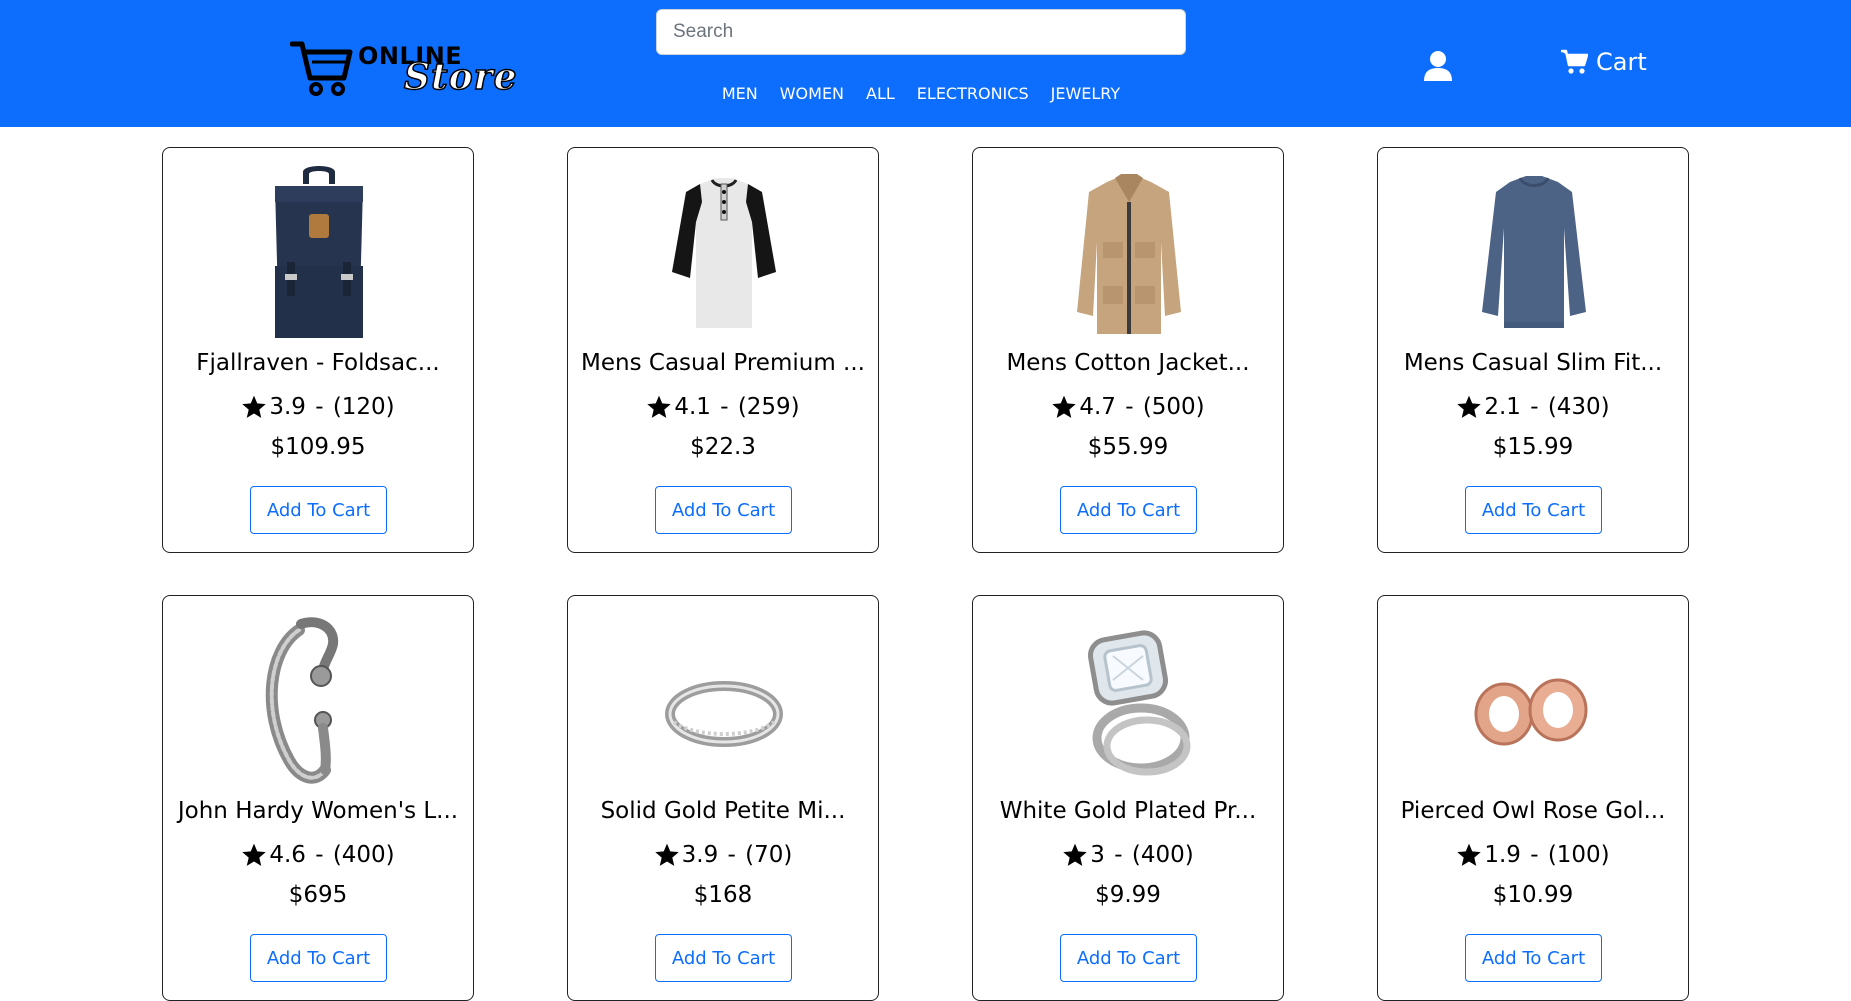 The image size is (1851, 1001). What do you see at coordinates (1129, 254) in the screenshot?
I see `jacket-image` at bounding box center [1129, 254].